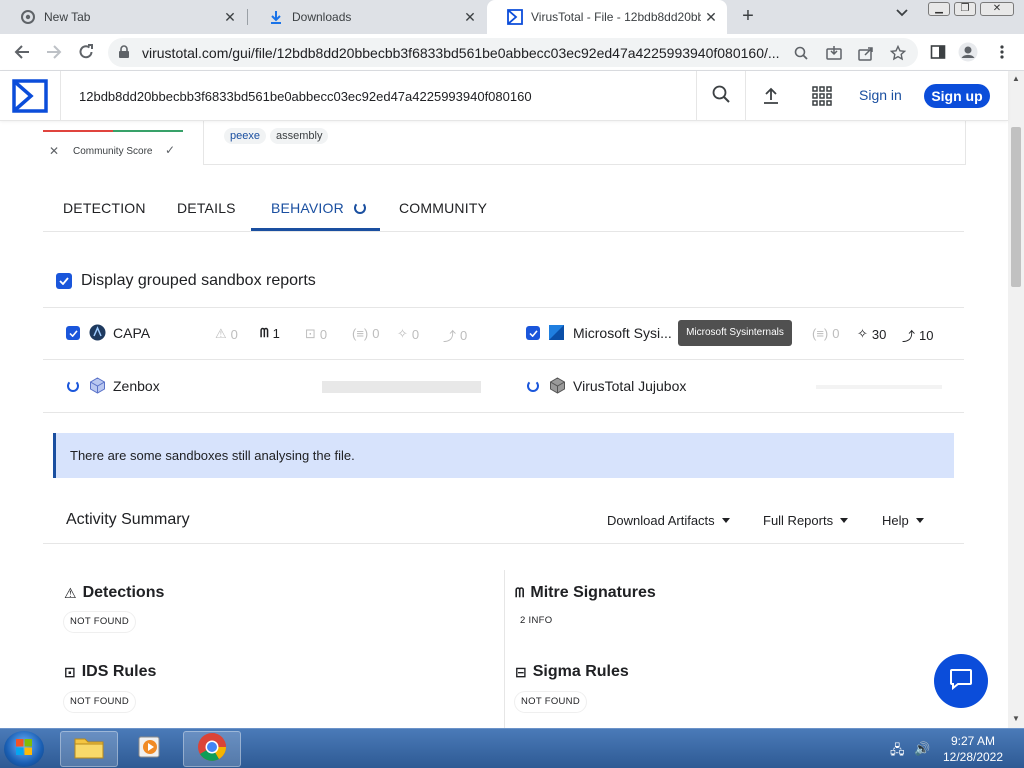  What do you see at coordinates (1002, 52) in the screenshot?
I see `more-menu-icon` at bounding box center [1002, 52].